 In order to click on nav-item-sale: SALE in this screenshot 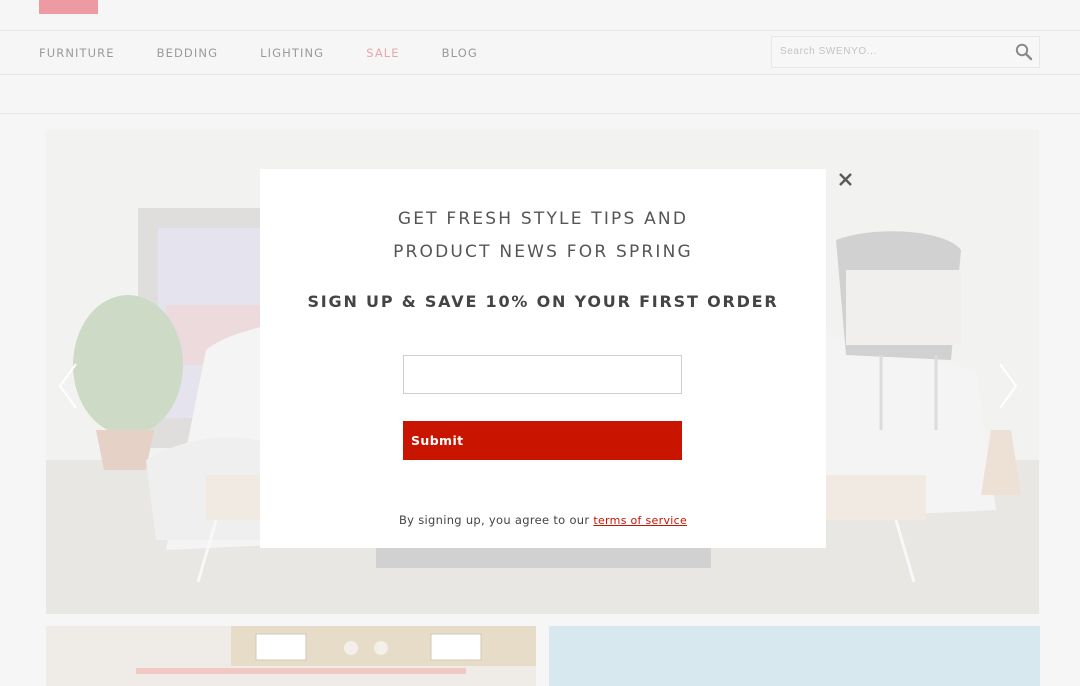, I will do `click(382, 53)`.